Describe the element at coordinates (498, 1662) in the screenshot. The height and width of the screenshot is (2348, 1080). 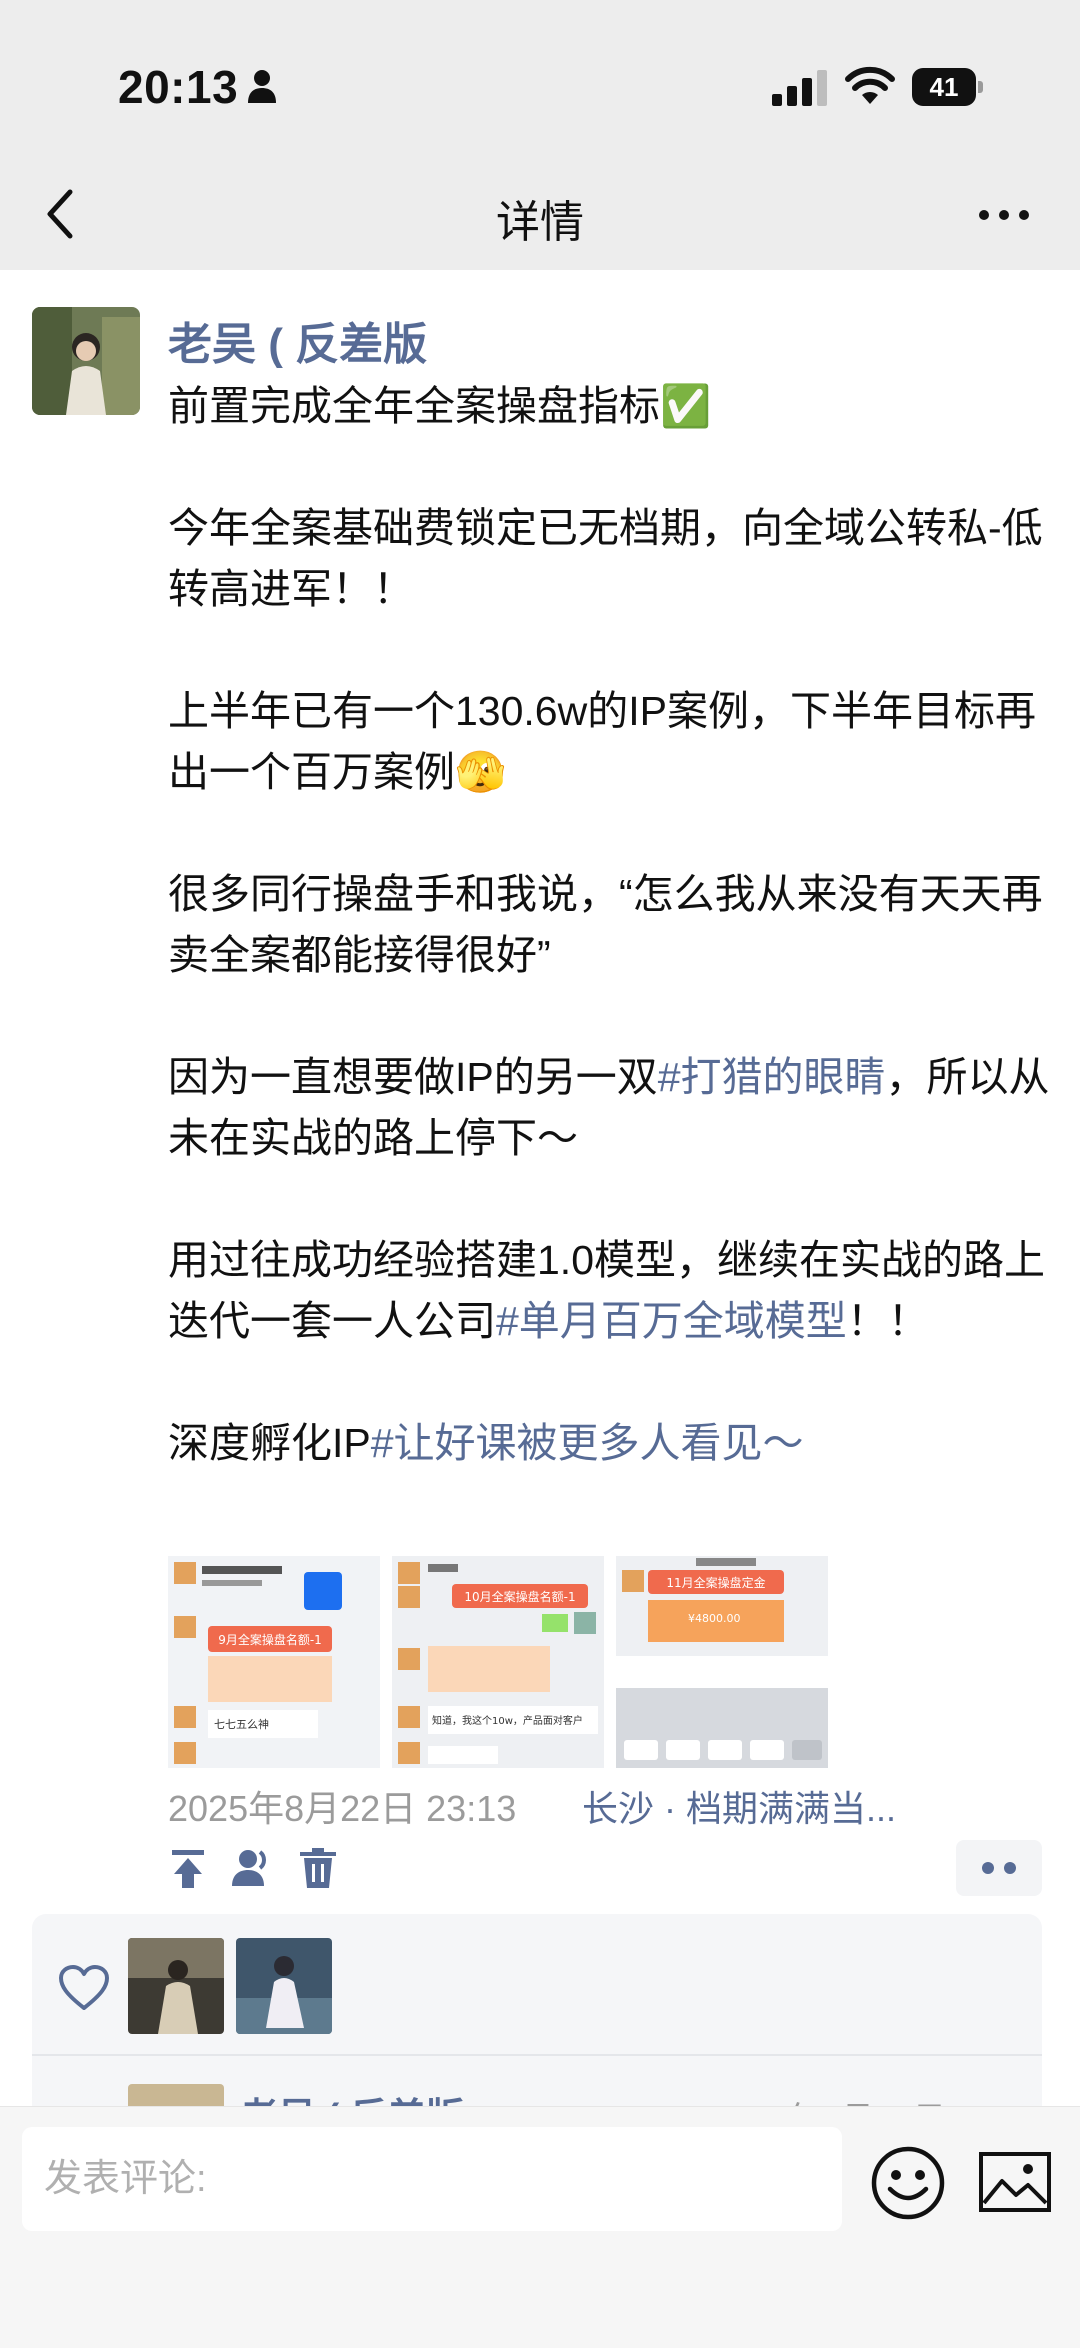
I see `post-image-2: 10月全案操盘名额-1 知道，我这个10w，产品面对客户` at that location.